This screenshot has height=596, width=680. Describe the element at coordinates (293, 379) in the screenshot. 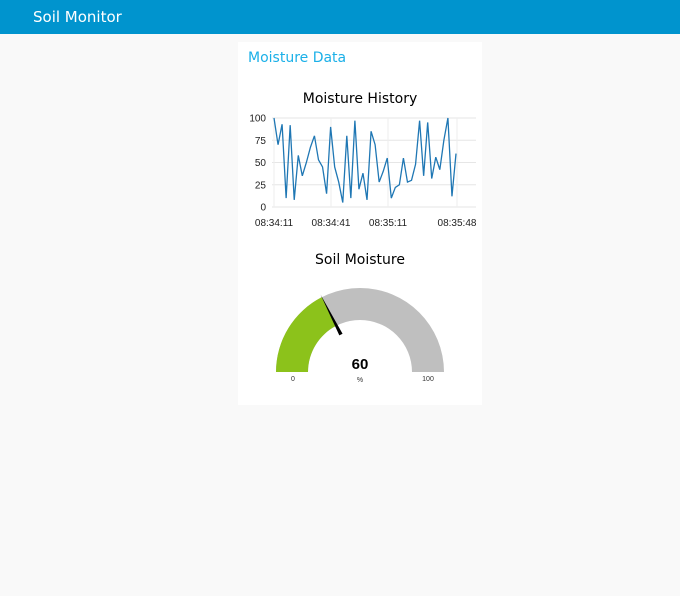

I see `gauge-min-label: 0` at that location.